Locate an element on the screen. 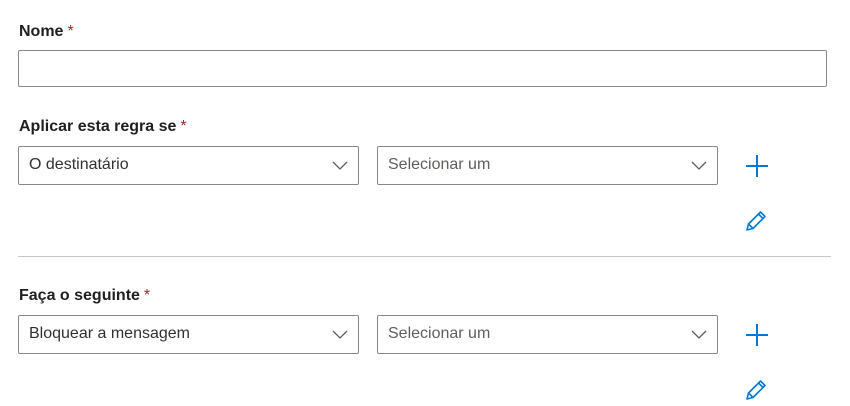  section-divider is located at coordinates (424, 256).